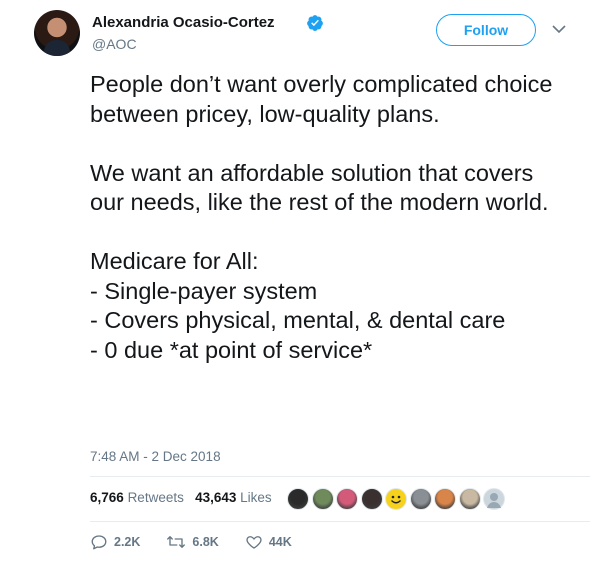 This screenshot has height=576, width=600. What do you see at coordinates (254, 542) in the screenshot?
I see `heart-icon` at bounding box center [254, 542].